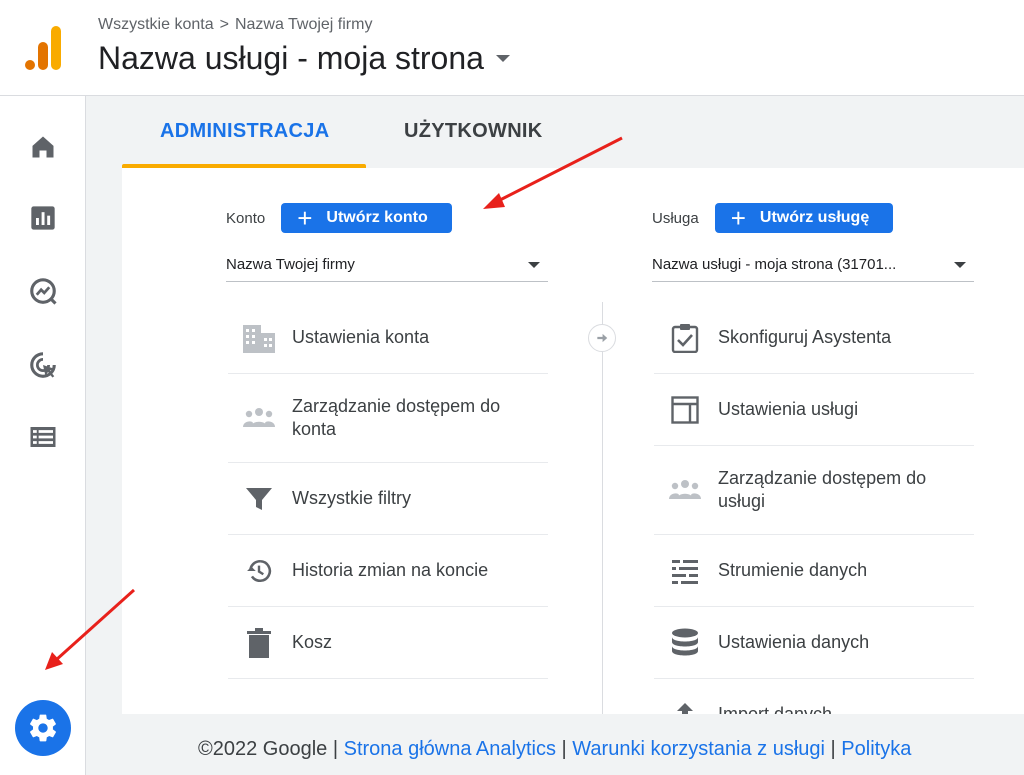 This screenshot has width=1024, height=775. I want to click on create-account-button: + Utwórz konto, so click(366, 218).